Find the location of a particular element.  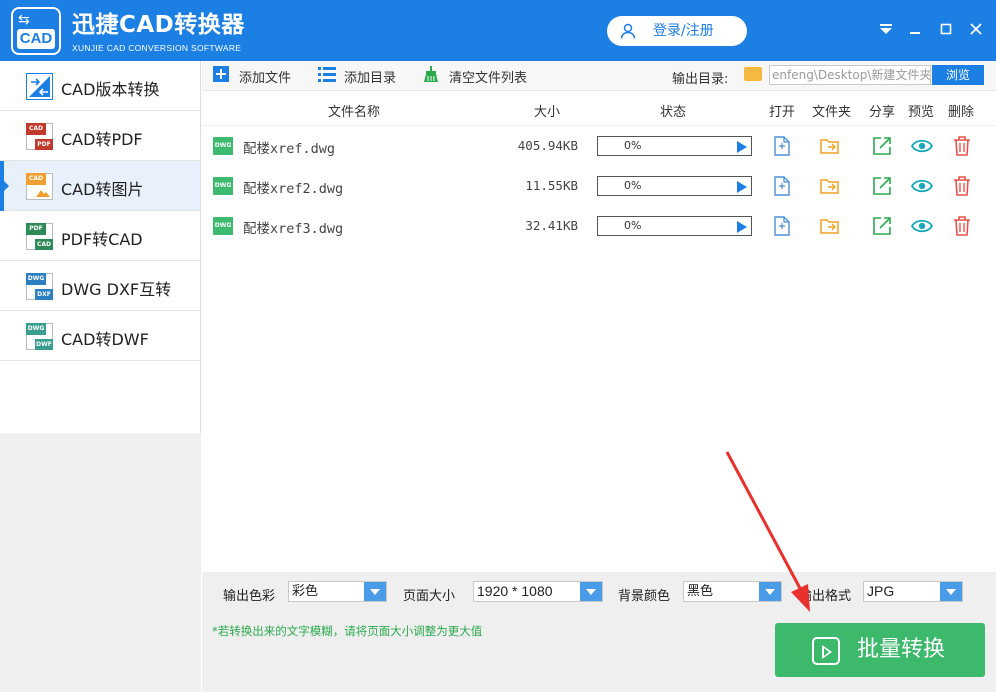

sidebar-item-cad-to-pdf: CAD PDF CAD转PDF is located at coordinates (100, 136).